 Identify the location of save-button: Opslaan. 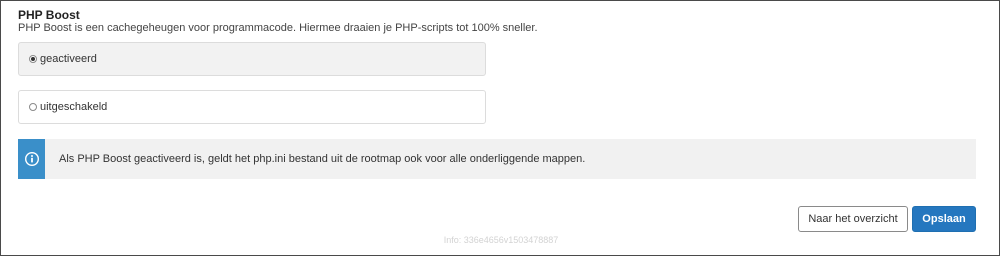
(944, 219).